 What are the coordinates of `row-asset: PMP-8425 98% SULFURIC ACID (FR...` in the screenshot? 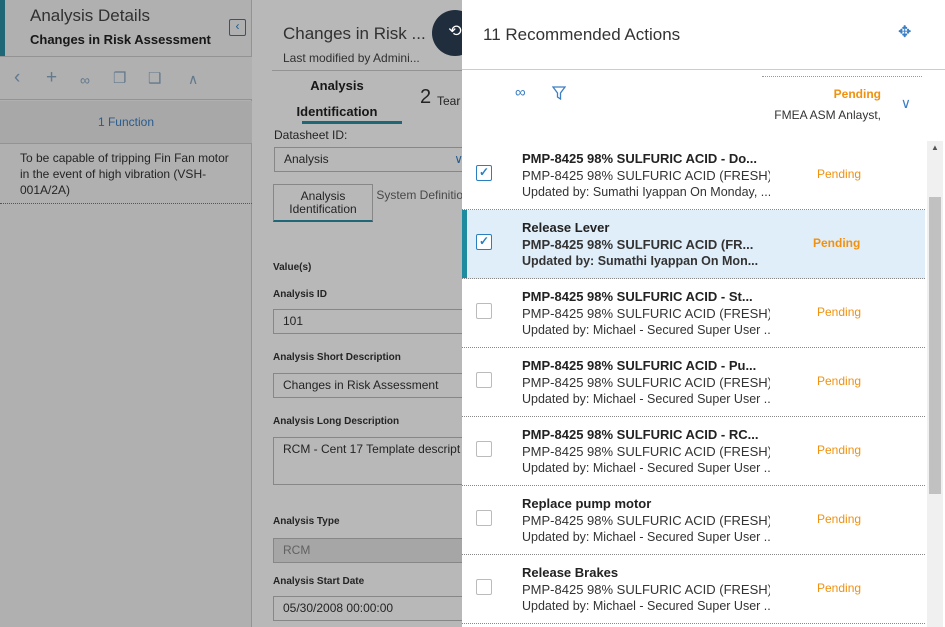 It's located at (638, 244).